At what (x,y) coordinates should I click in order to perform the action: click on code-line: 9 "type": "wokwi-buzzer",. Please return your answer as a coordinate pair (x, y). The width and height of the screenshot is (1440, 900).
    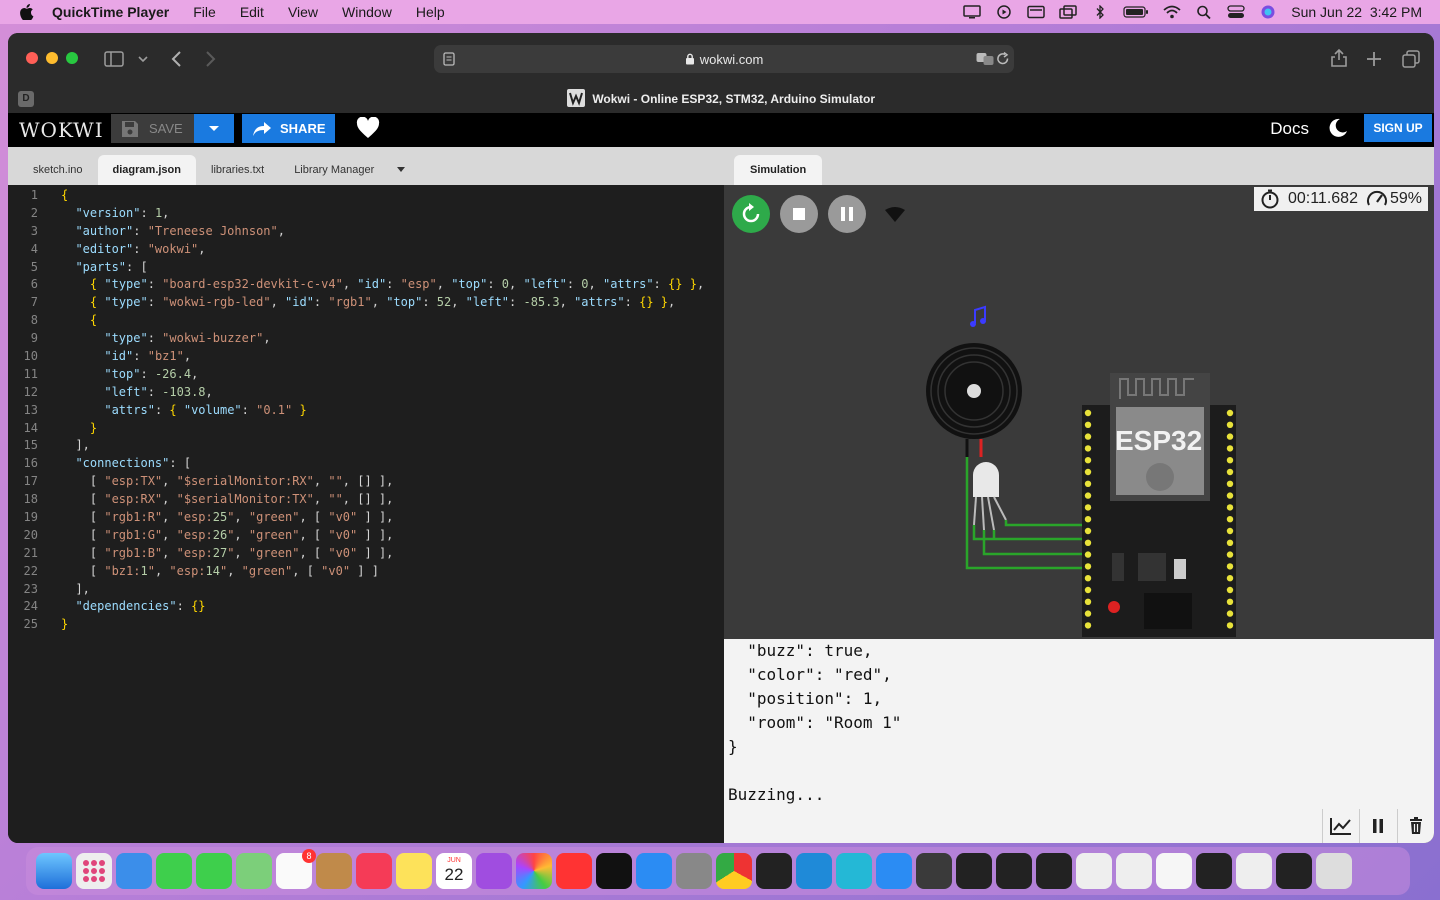
    Looking at the image, I should click on (366, 339).